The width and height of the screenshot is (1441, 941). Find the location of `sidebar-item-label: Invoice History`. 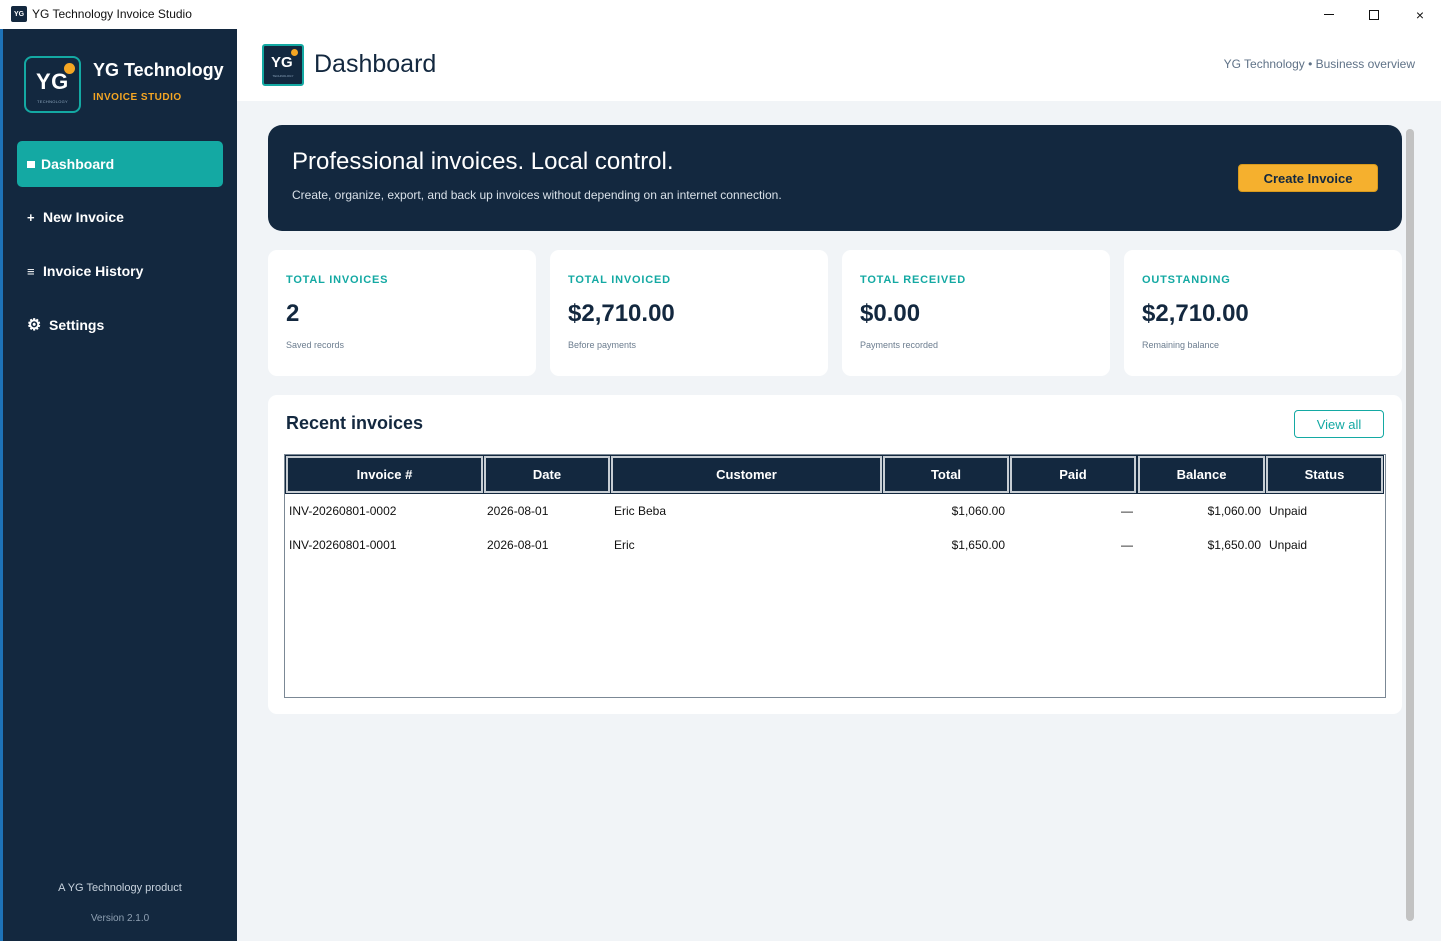

sidebar-item-label: Invoice History is located at coordinates (93, 271).